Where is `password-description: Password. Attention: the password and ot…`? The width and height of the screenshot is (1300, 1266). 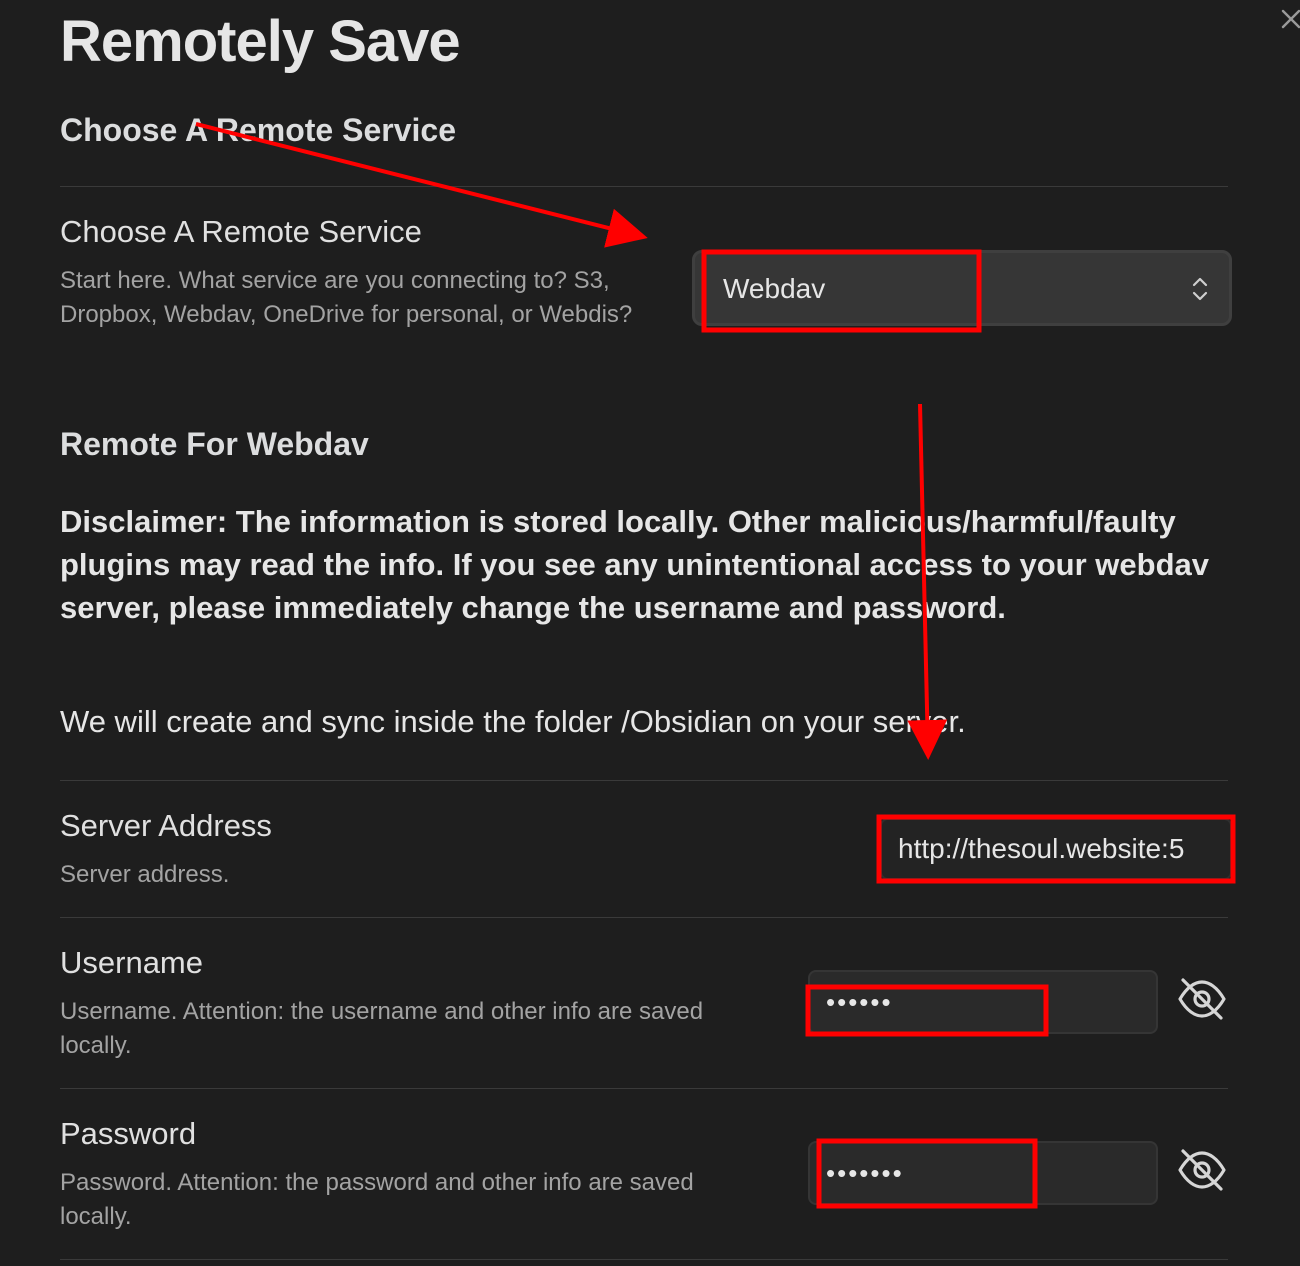
password-description: Password. Attention: the password and ot… is located at coordinates (377, 1199).